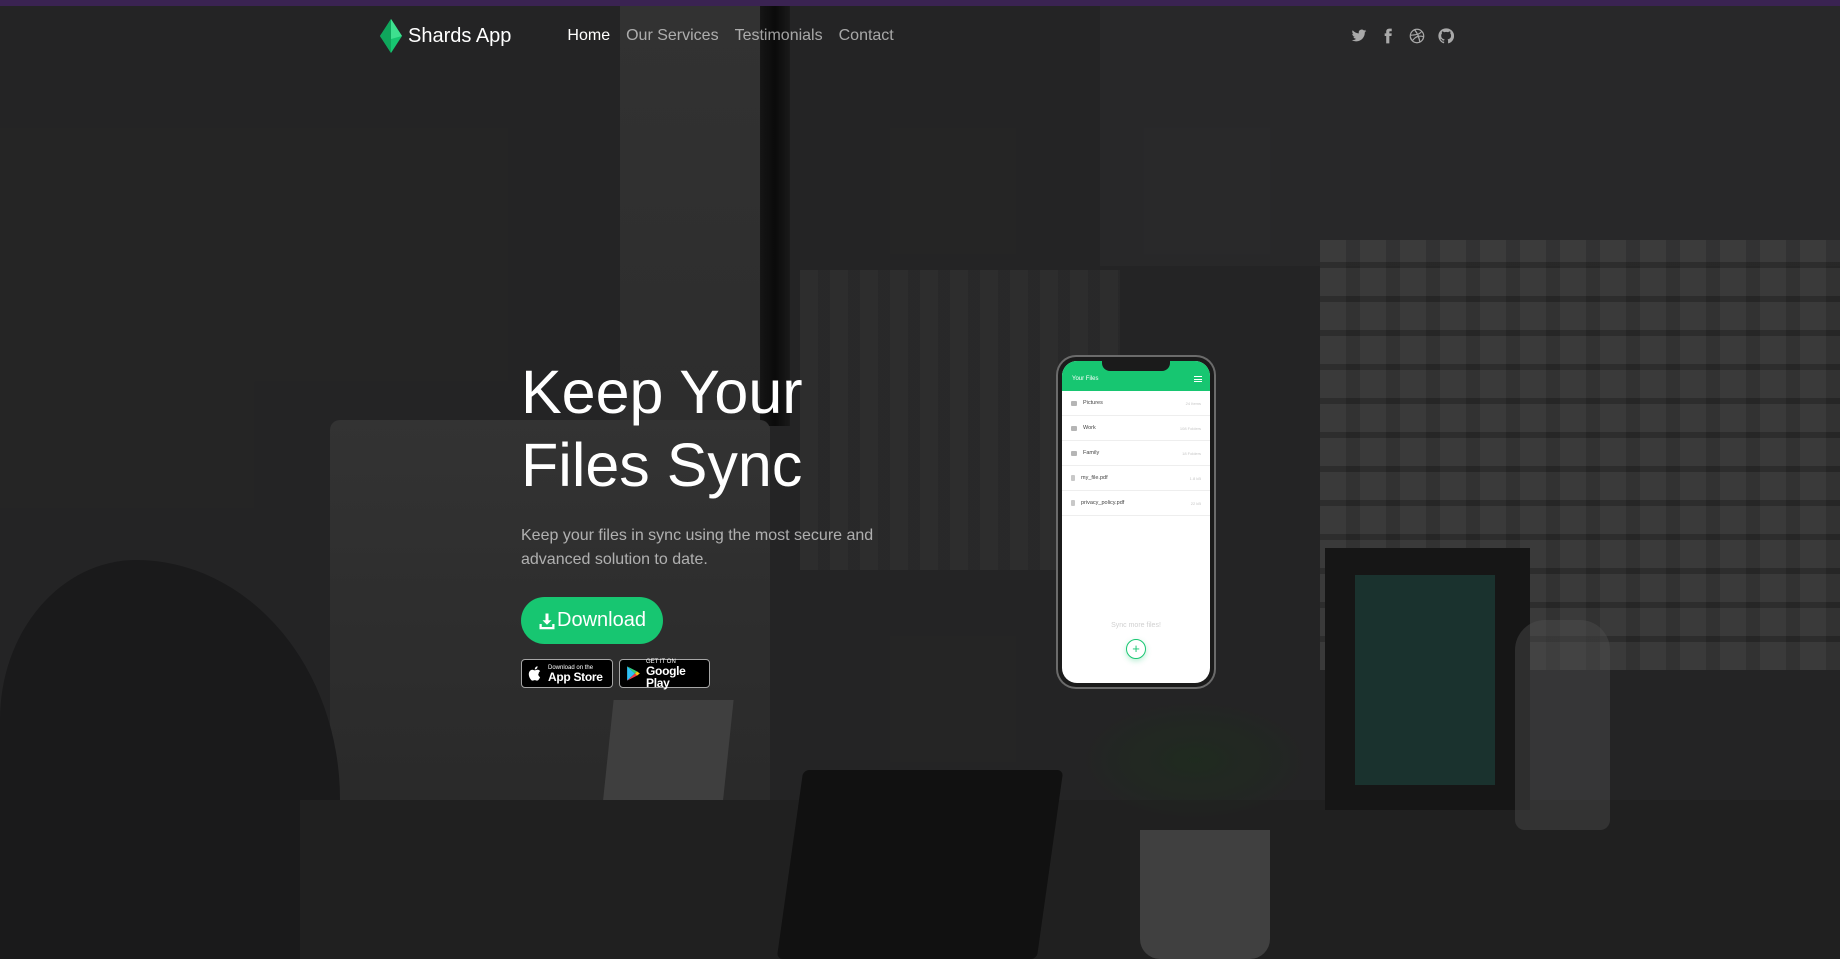  I want to click on file-name: Pictures, so click(1093, 403).